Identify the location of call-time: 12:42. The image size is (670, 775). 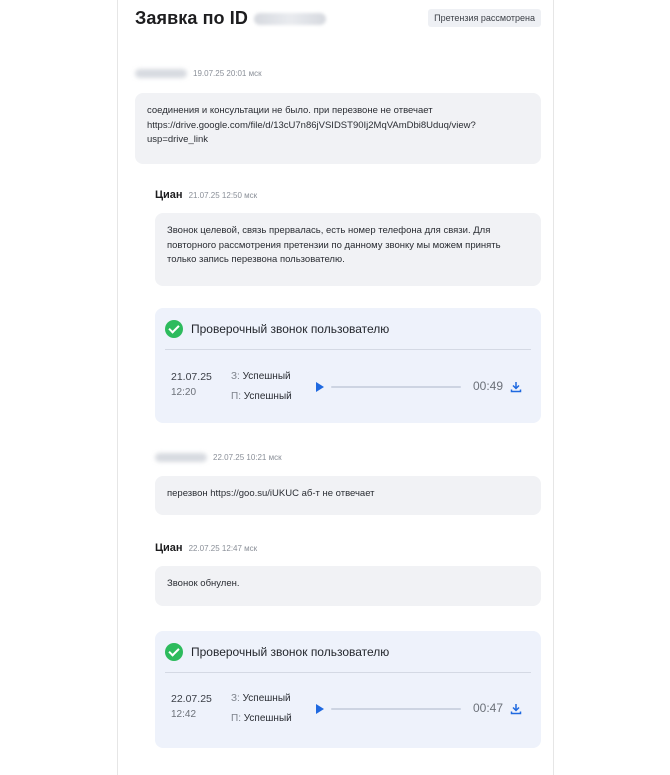
(184, 714).